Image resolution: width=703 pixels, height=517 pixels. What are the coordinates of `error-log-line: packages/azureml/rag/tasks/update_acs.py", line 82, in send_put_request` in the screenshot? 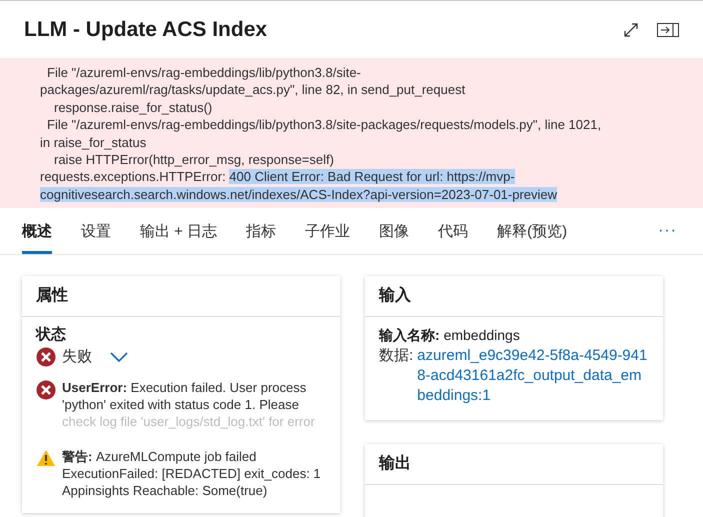 It's located at (253, 90).